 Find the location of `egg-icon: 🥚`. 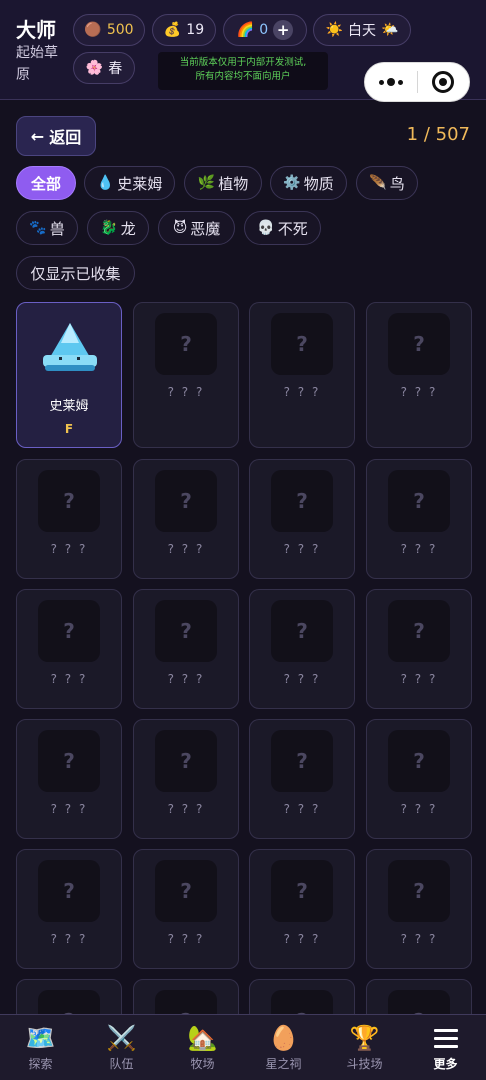

egg-icon: 🥚 is located at coordinates (283, 1038).